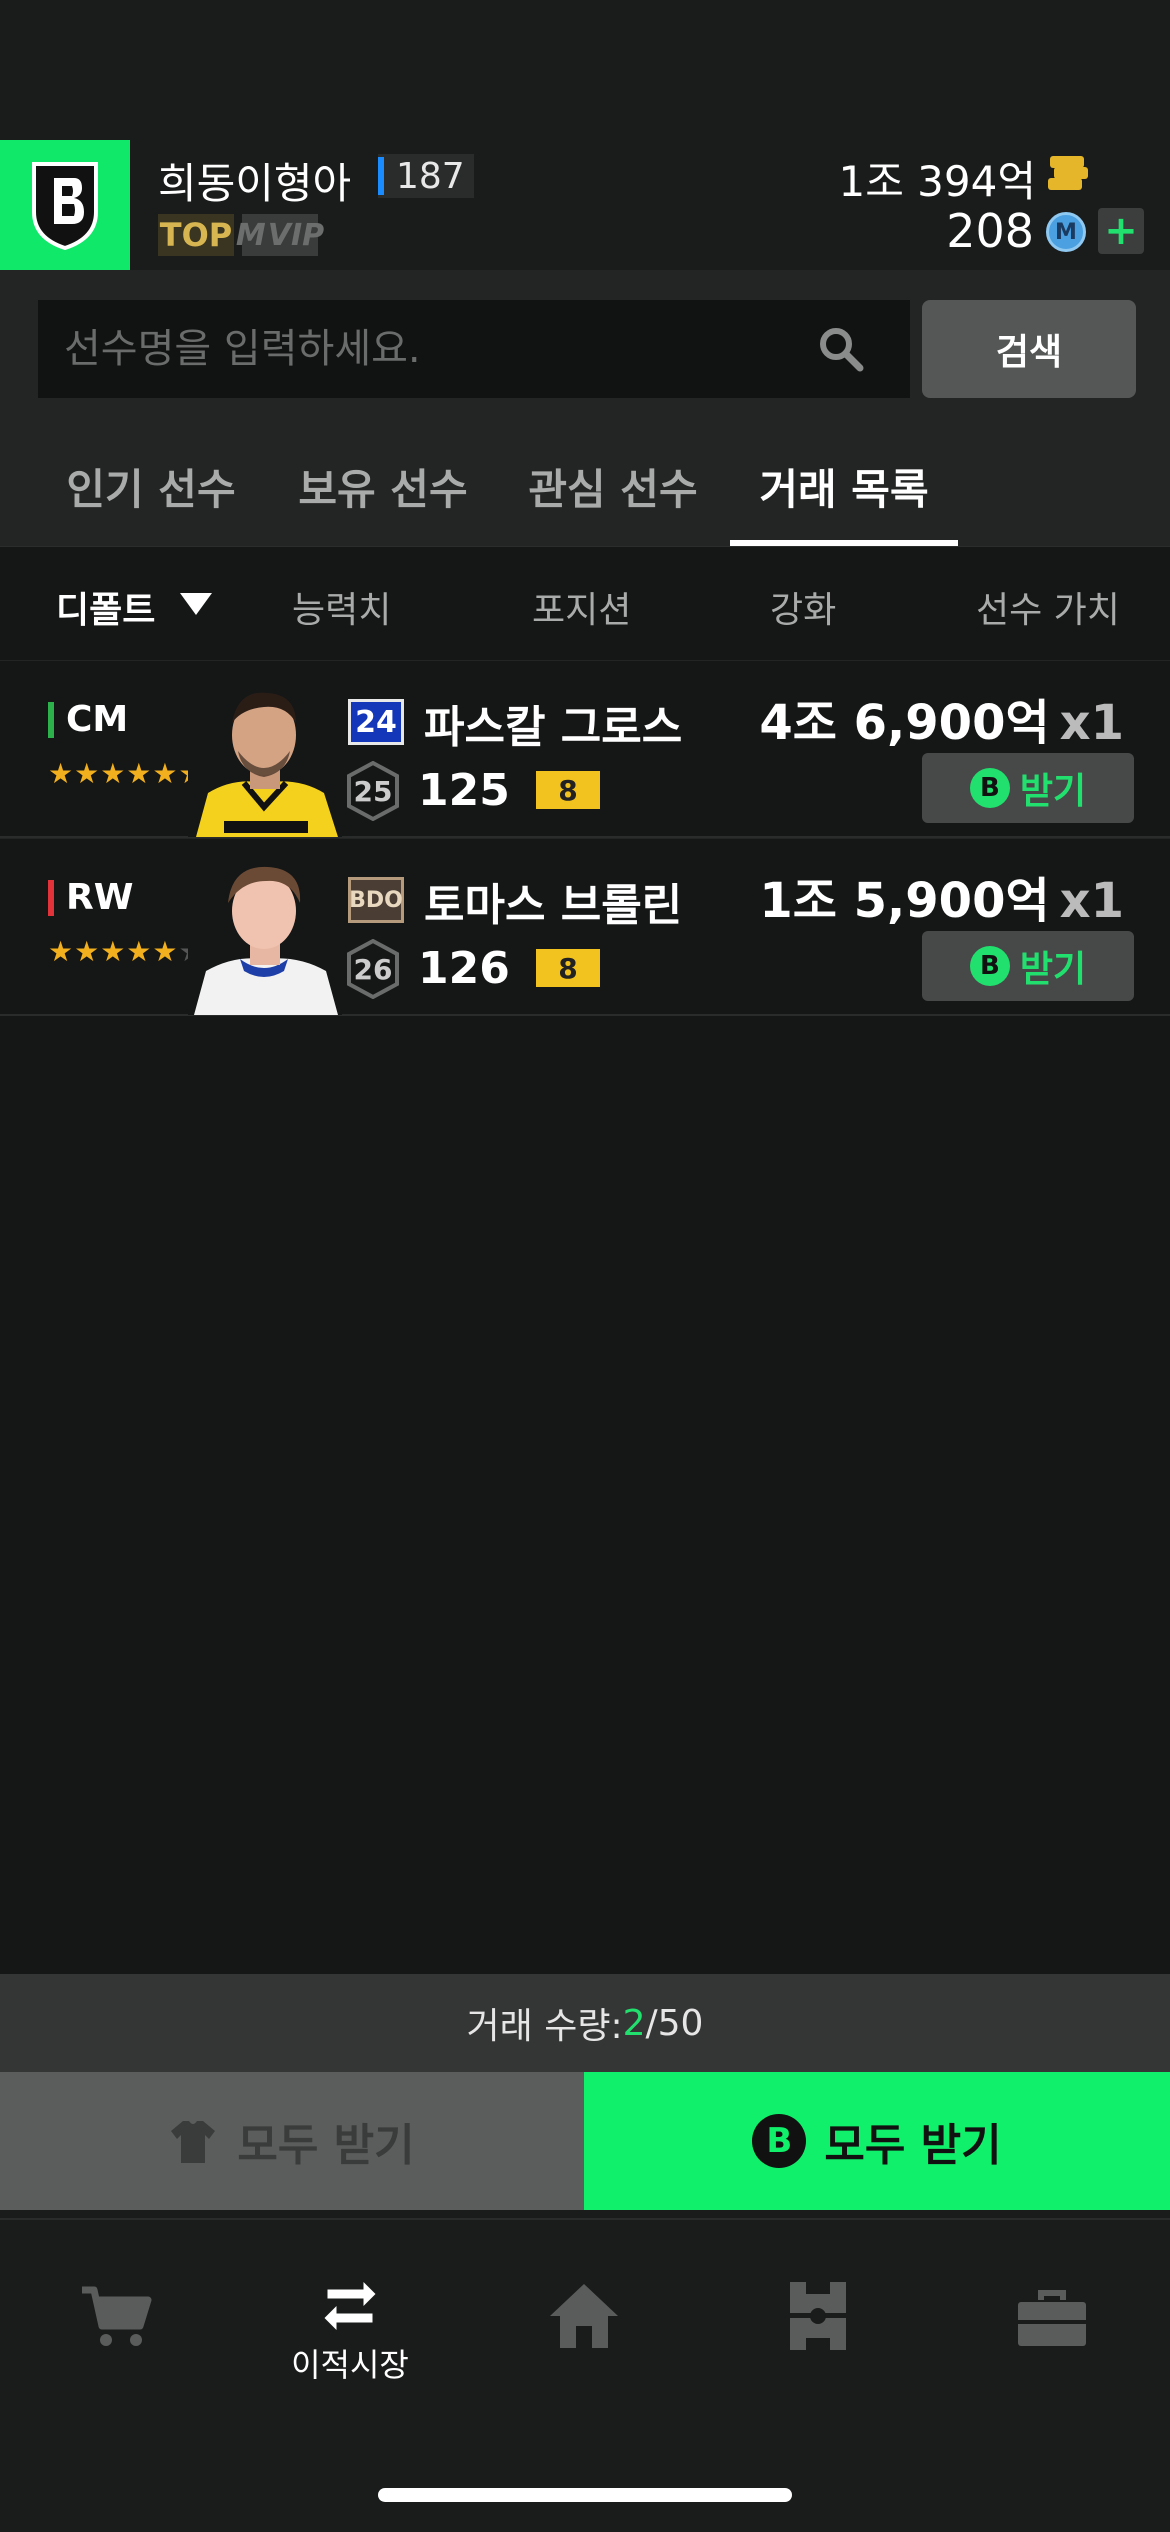 The width and height of the screenshot is (1170, 2532). I want to click on club-logo, so click(65, 205).